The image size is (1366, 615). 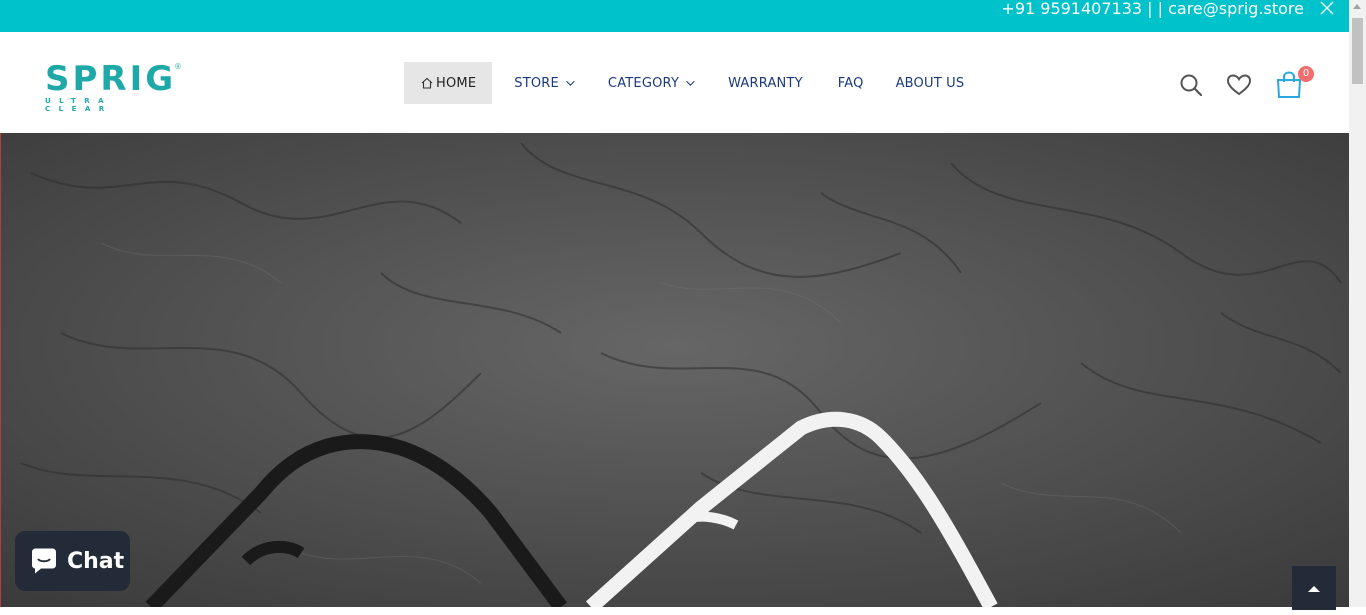 I want to click on nav-about-us: ABOUT US, so click(x=930, y=83).